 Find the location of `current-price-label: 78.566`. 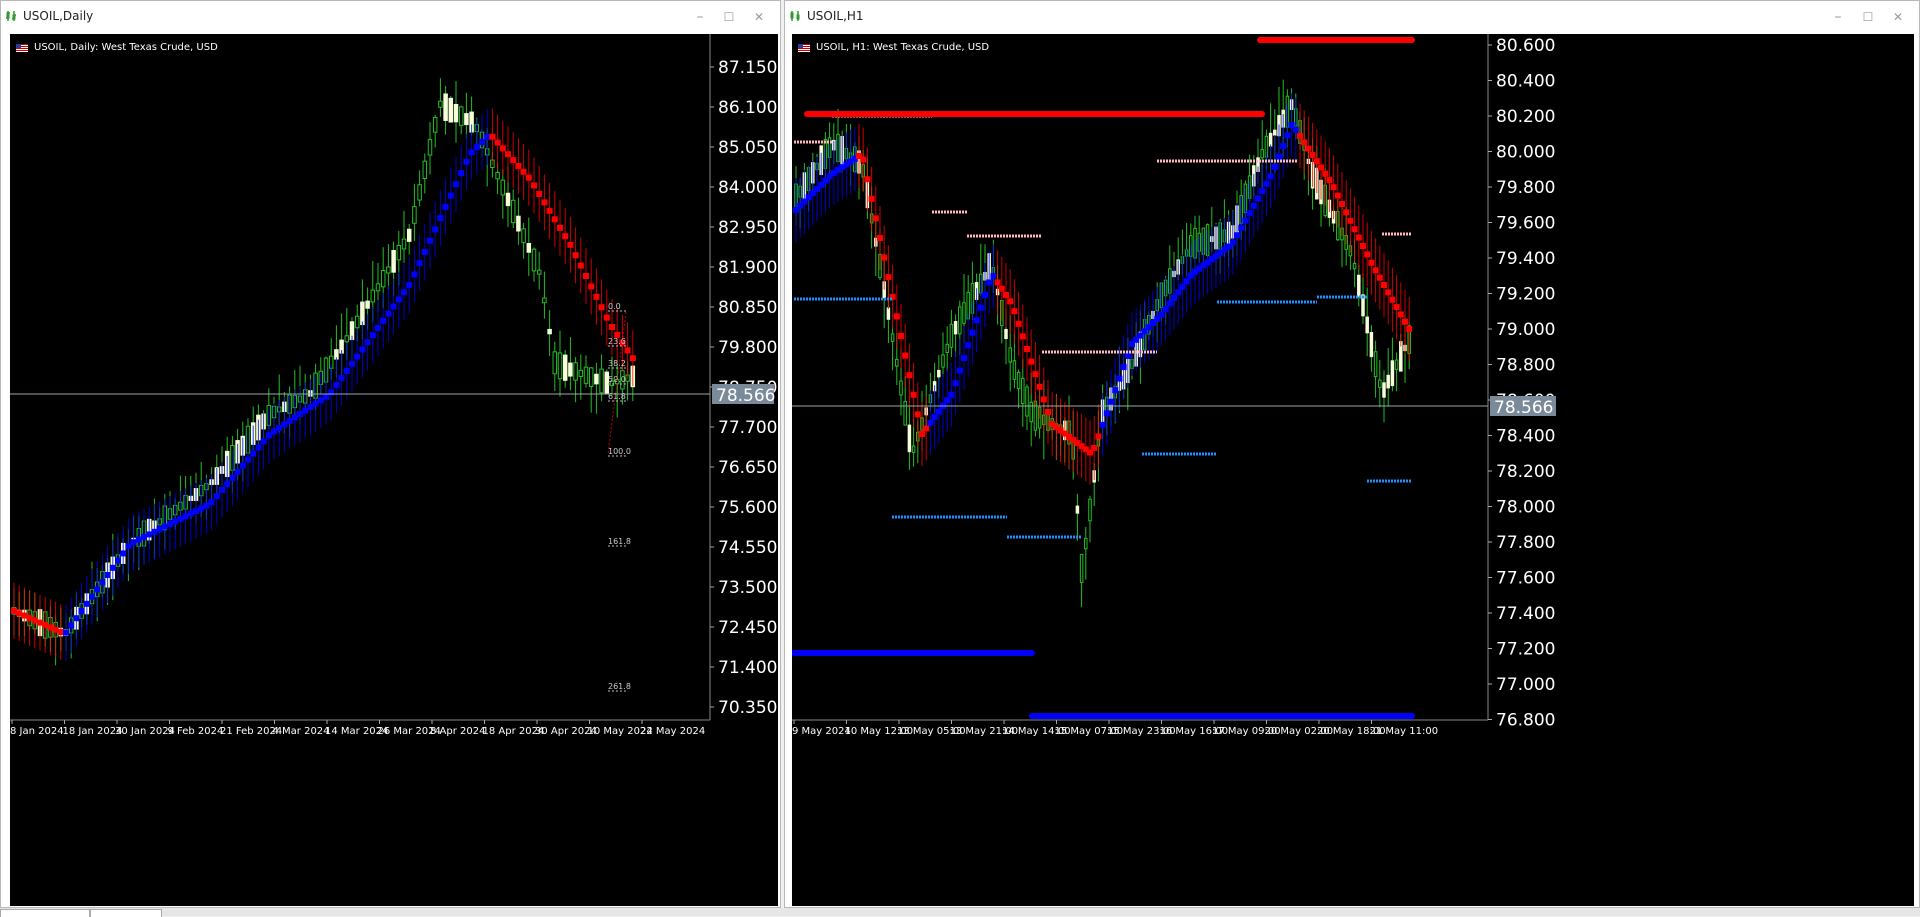

current-price-label: 78.566 is located at coordinates (1523, 408).